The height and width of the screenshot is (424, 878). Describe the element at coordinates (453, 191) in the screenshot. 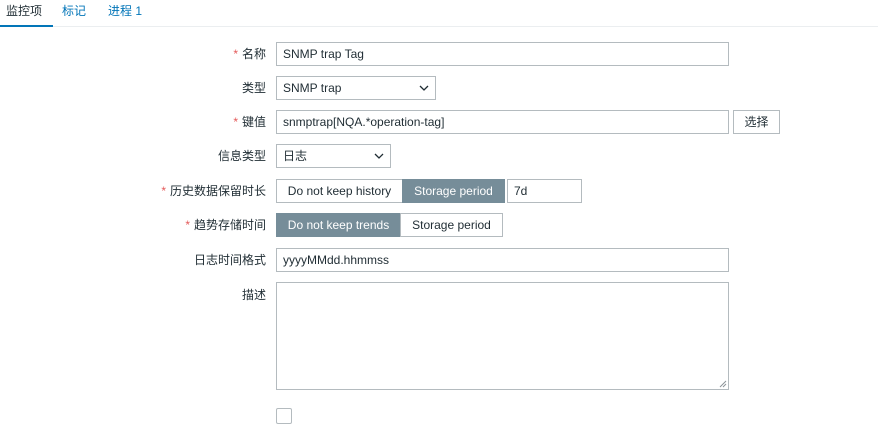

I see `history-storage-period-option: Storage period` at that location.